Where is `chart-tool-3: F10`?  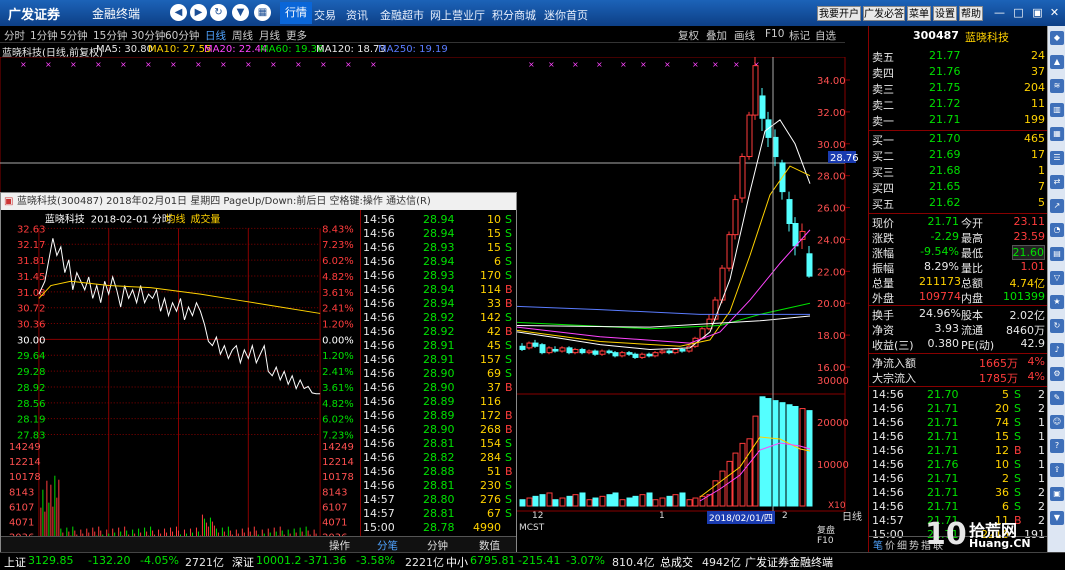 chart-tool-3: F10 is located at coordinates (774, 34).